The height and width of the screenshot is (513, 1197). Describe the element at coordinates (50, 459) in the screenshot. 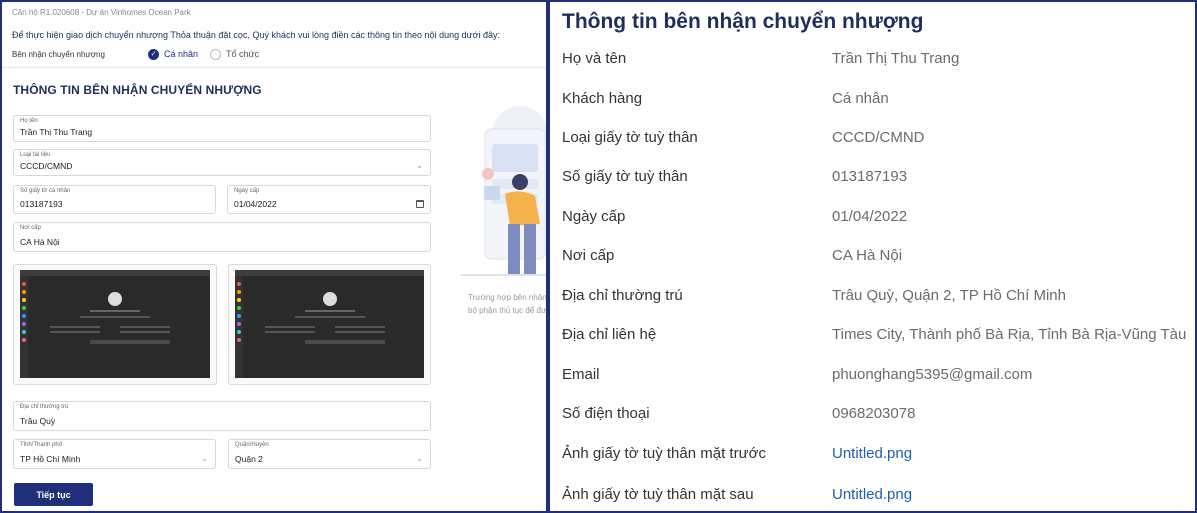

I see `province-value: TP Hồ Chí Minh` at that location.